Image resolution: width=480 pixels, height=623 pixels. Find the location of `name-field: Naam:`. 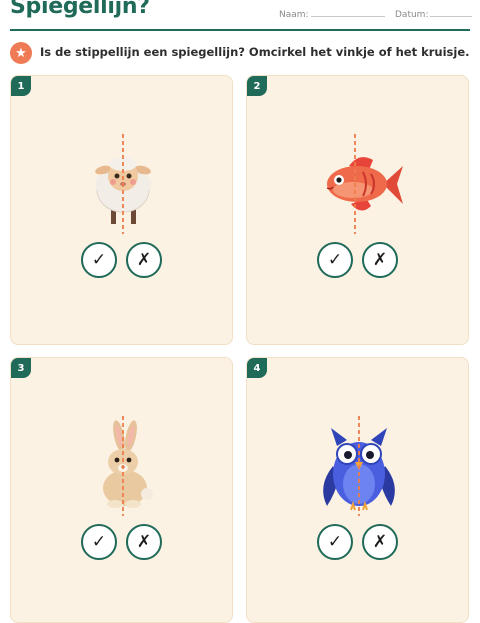

name-field: Naam: is located at coordinates (332, 14).